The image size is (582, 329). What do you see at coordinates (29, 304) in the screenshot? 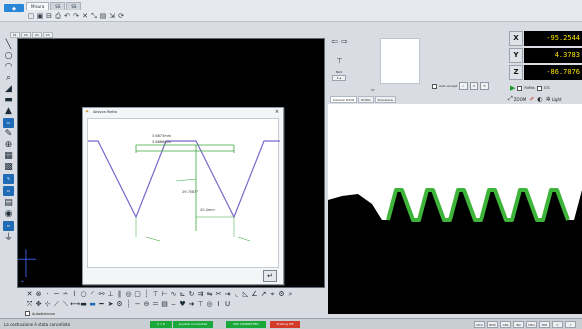
I see `fit-icon: ⤧` at bounding box center [29, 304].